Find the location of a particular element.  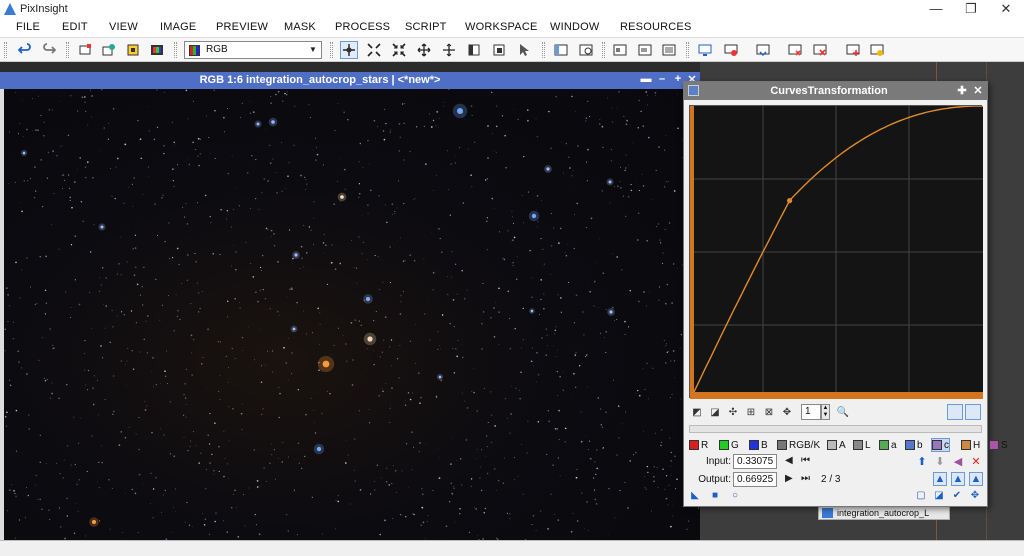

readout-mode-icon is located at coordinates (349, 50).